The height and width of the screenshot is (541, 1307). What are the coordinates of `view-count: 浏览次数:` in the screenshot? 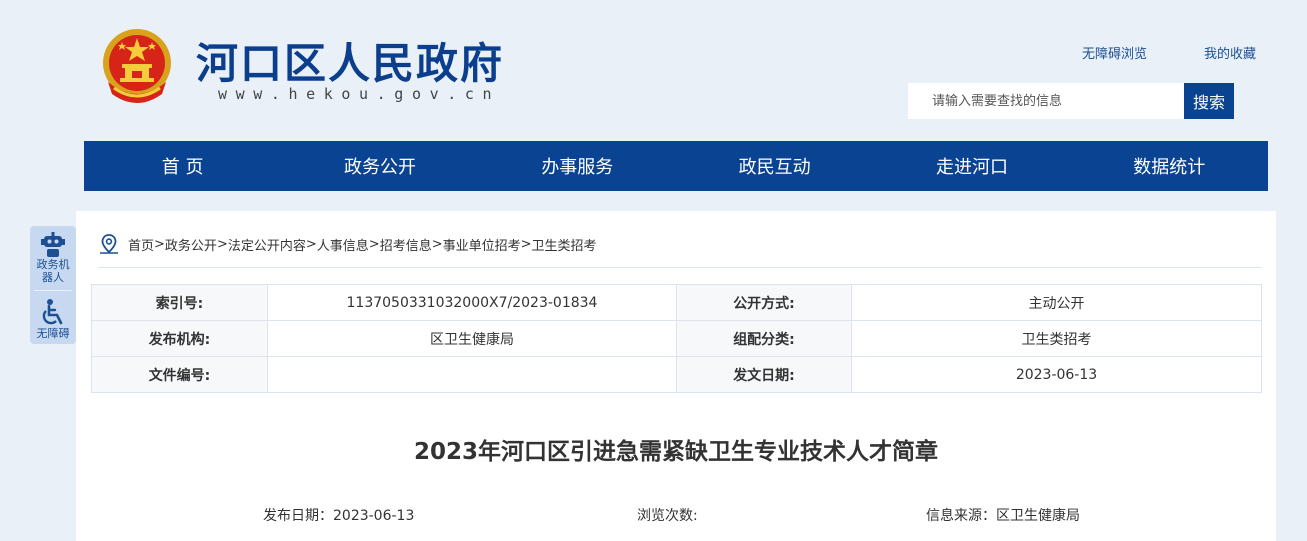 It's located at (667, 516).